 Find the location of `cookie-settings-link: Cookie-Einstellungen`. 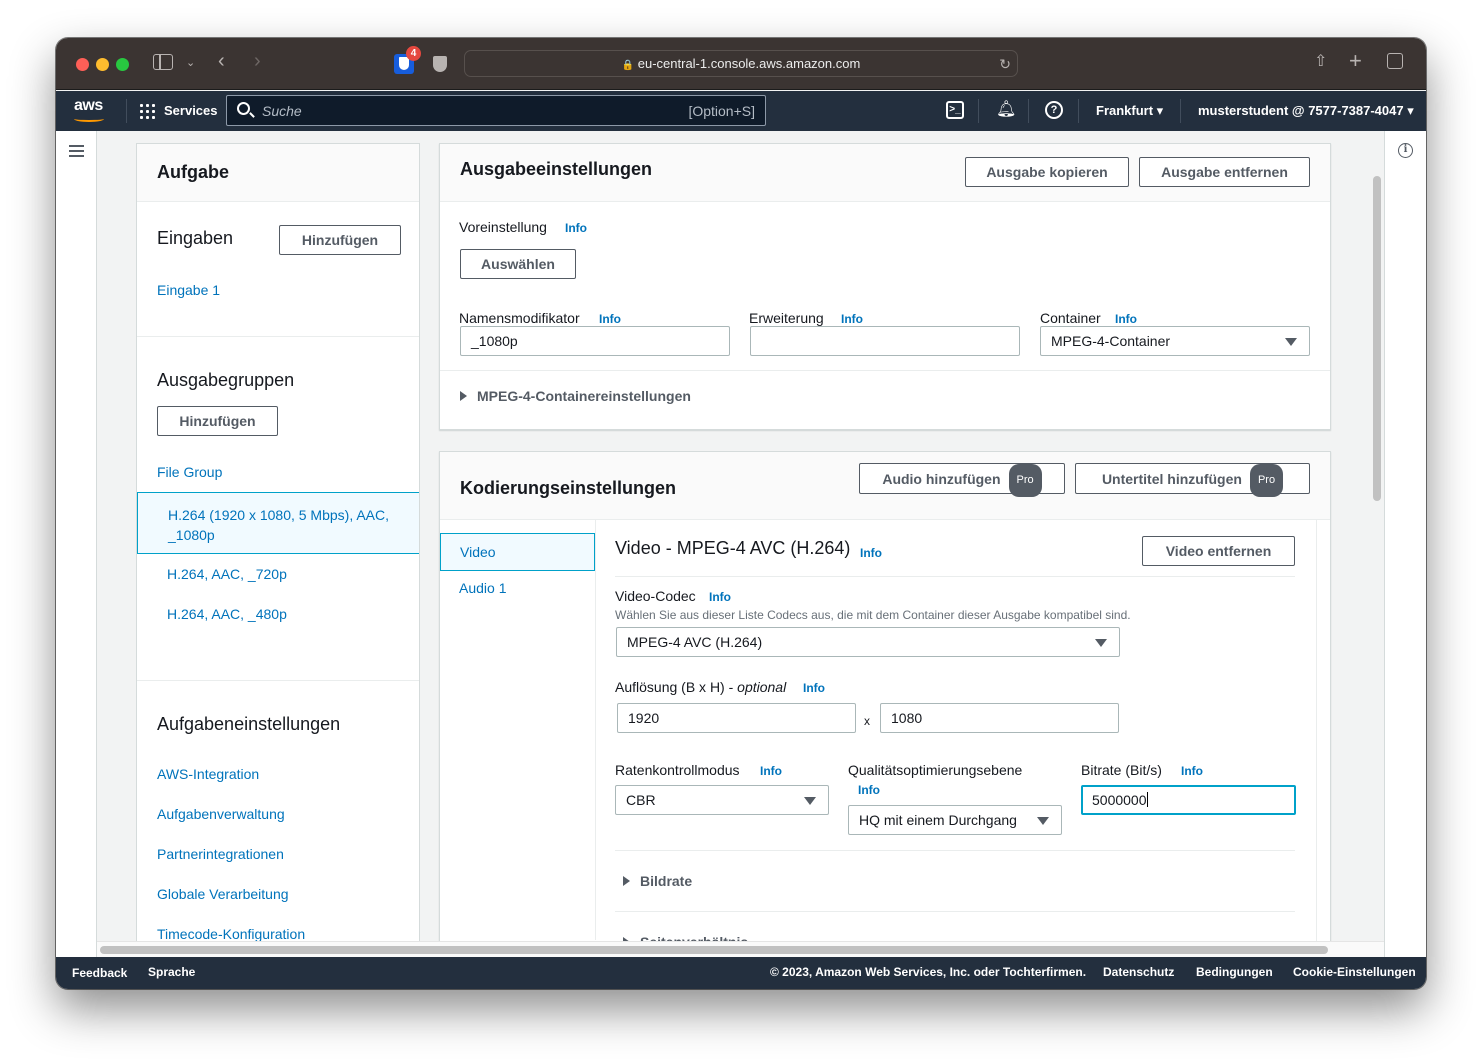

cookie-settings-link: Cookie-Einstellungen is located at coordinates (1354, 972).